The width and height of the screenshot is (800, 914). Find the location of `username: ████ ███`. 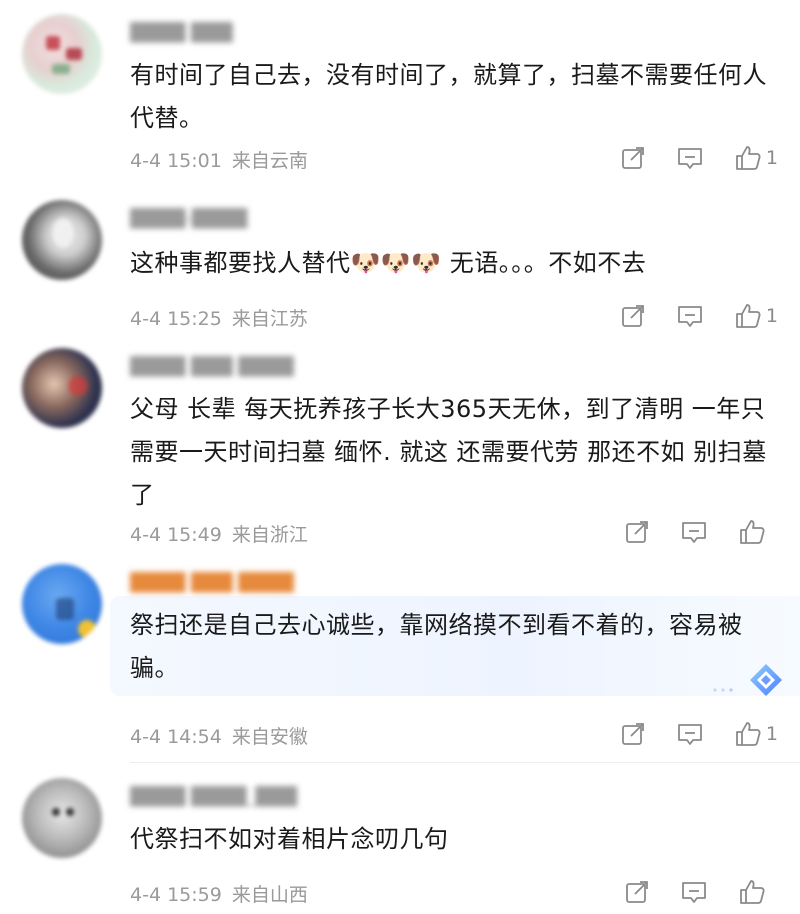

username: ████ ███ is located at coordinates (215, 34).